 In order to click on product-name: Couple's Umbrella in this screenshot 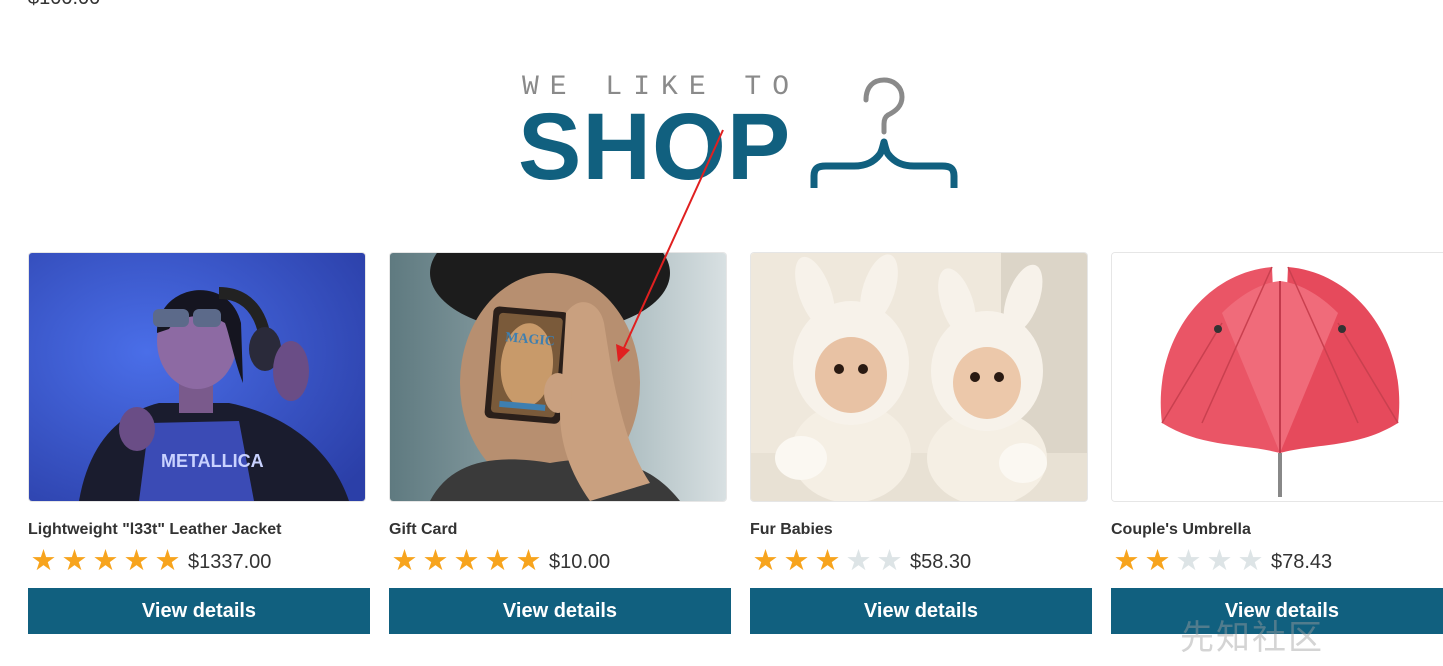, I will do `click(1181, 529)`.